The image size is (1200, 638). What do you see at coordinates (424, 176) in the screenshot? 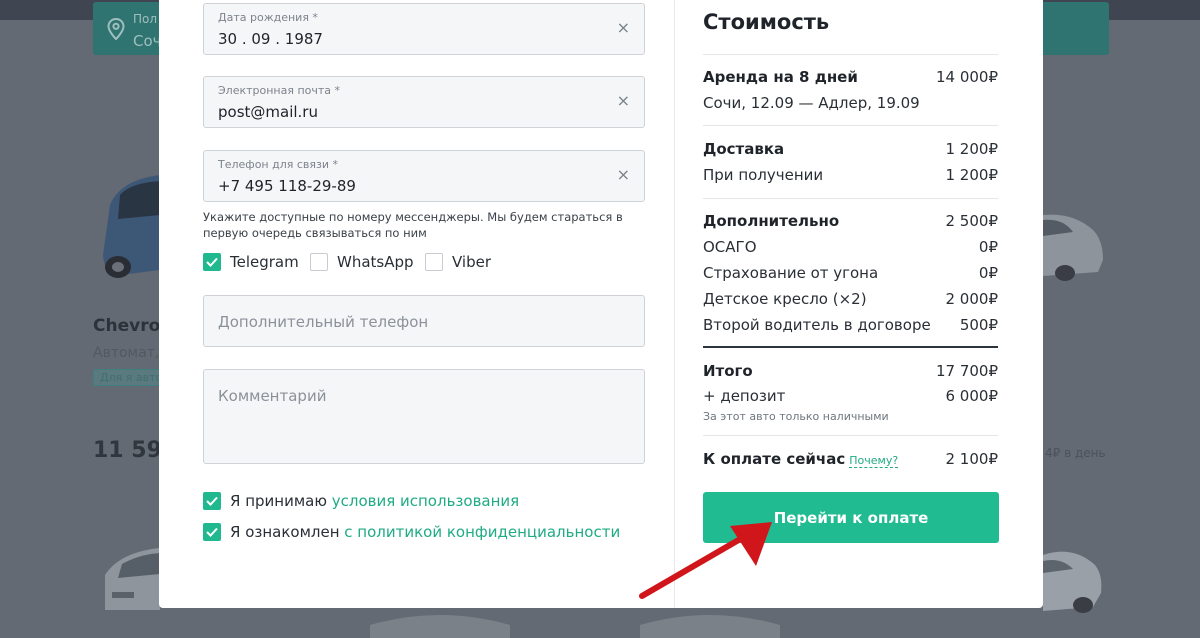
I see `phone-field: Телефон для связи * +7 495 118-29-89 ×` at bounding box center [424, 176].